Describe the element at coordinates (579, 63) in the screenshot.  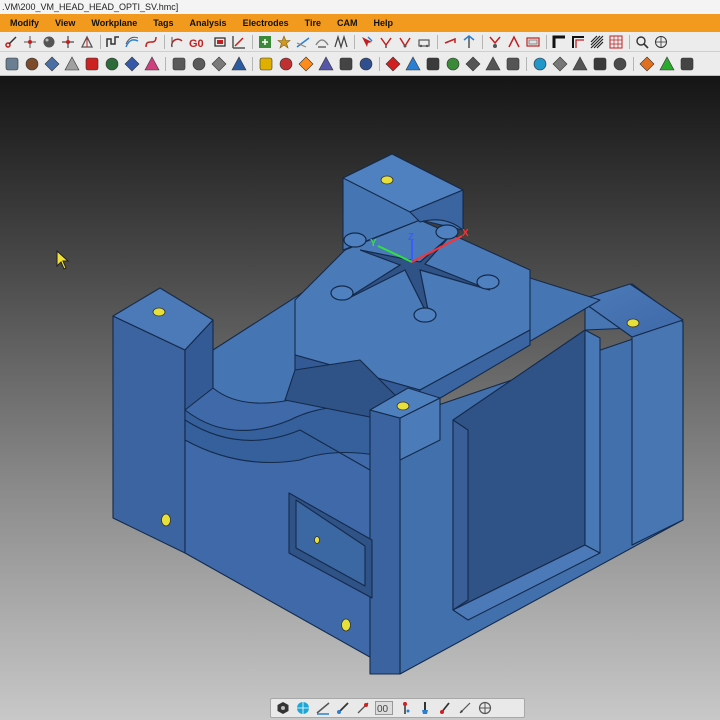
I see `machine-icon` at that location.